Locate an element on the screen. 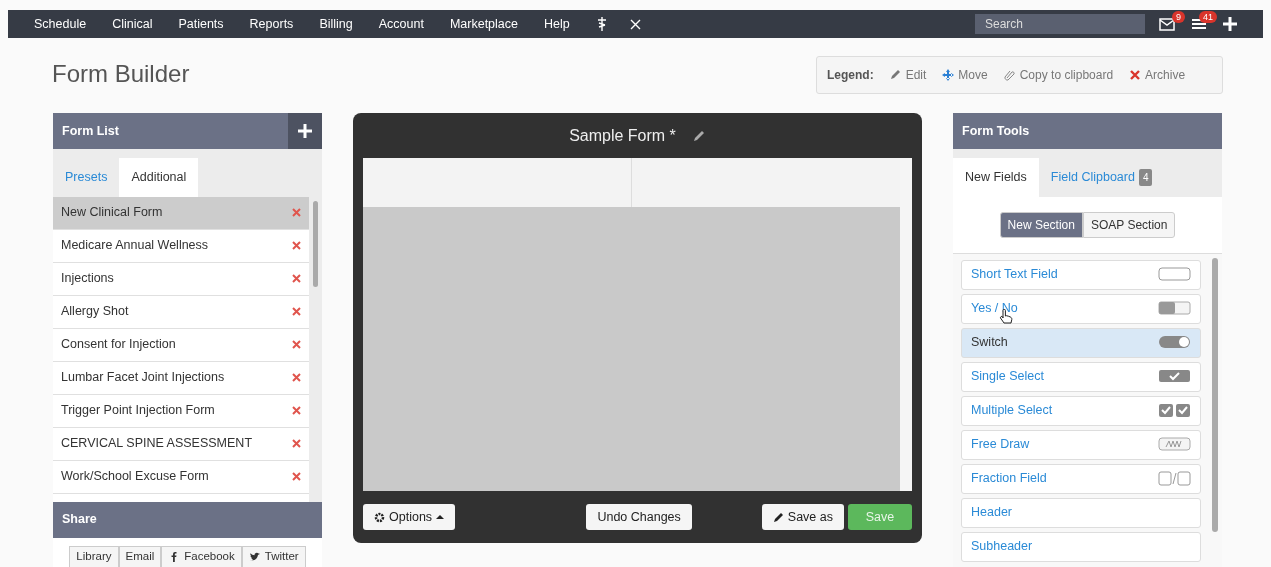 This screenshot has height=567, width=1271. text-box-icon is located at coordinates (1174, 275).